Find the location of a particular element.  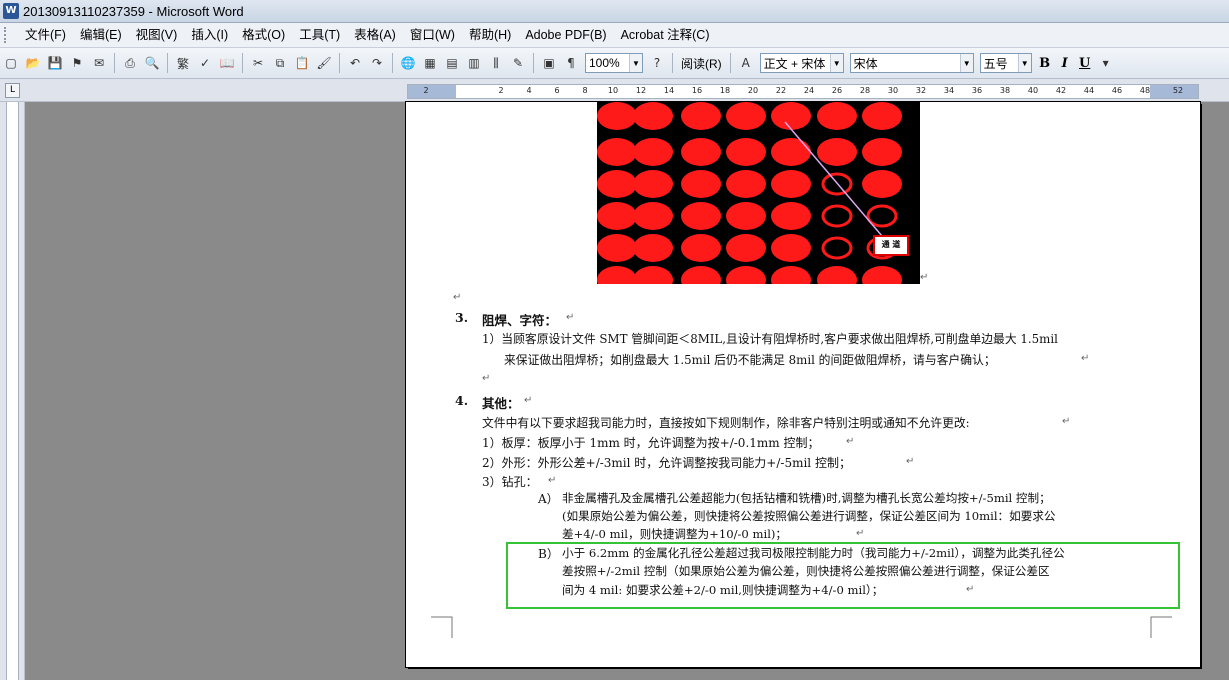

permission-icon: ⚑ is located at coordinates (77, 63).